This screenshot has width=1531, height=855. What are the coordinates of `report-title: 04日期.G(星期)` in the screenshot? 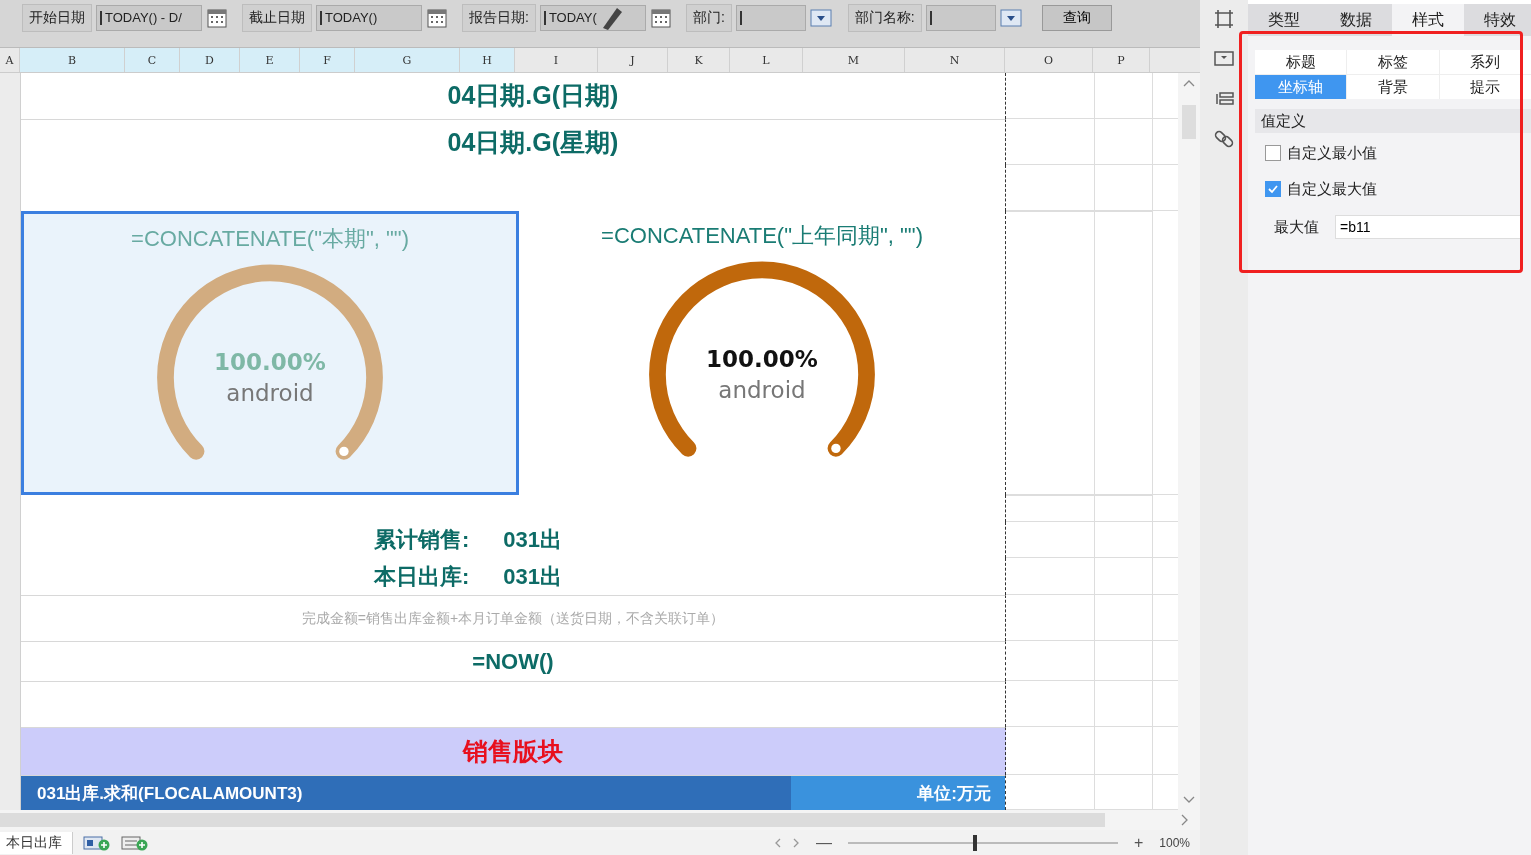 It's located at (532, 142).